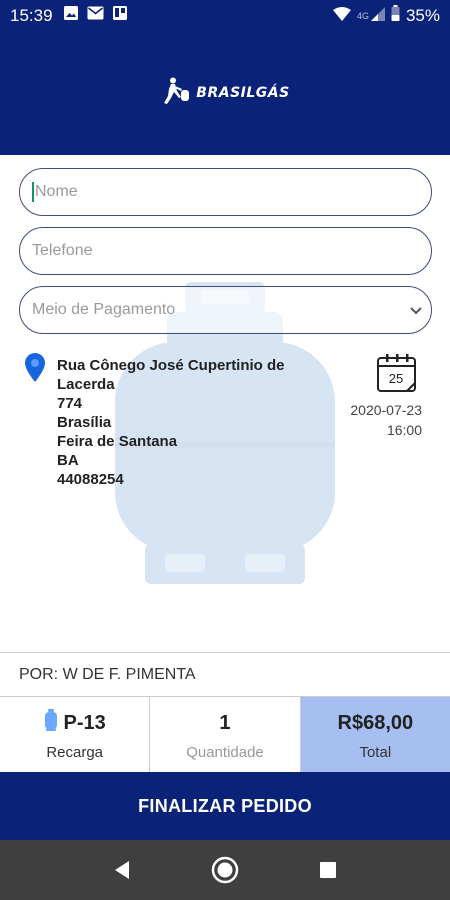 This screenshot has height=900, width=450. Describe the element at coordinates (86, 384) in the screenshot. I see `address-line: Lacerda` at that location.